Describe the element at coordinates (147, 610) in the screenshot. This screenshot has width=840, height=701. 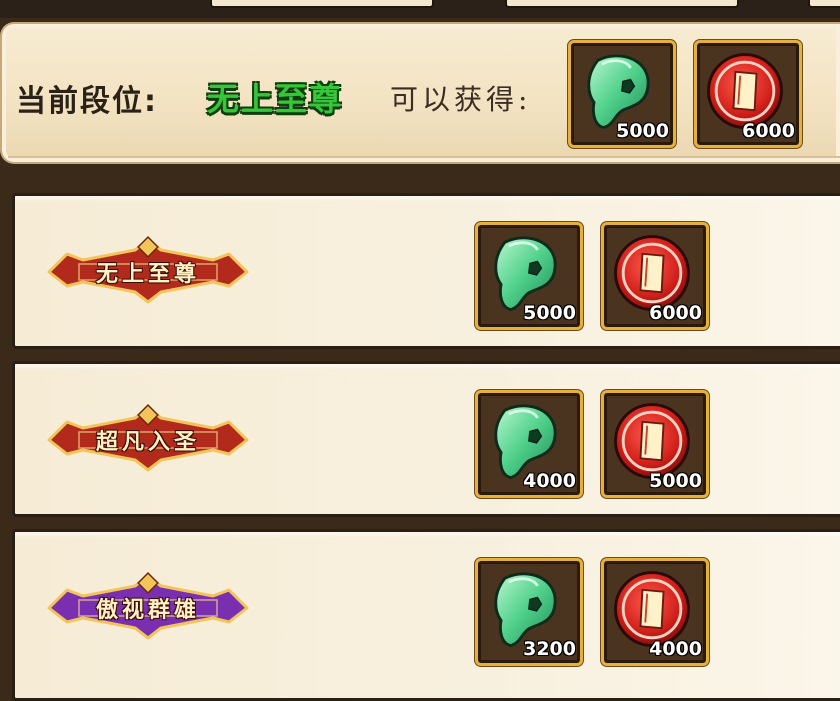
I see `tier-name: 傲视群雄` at that location.